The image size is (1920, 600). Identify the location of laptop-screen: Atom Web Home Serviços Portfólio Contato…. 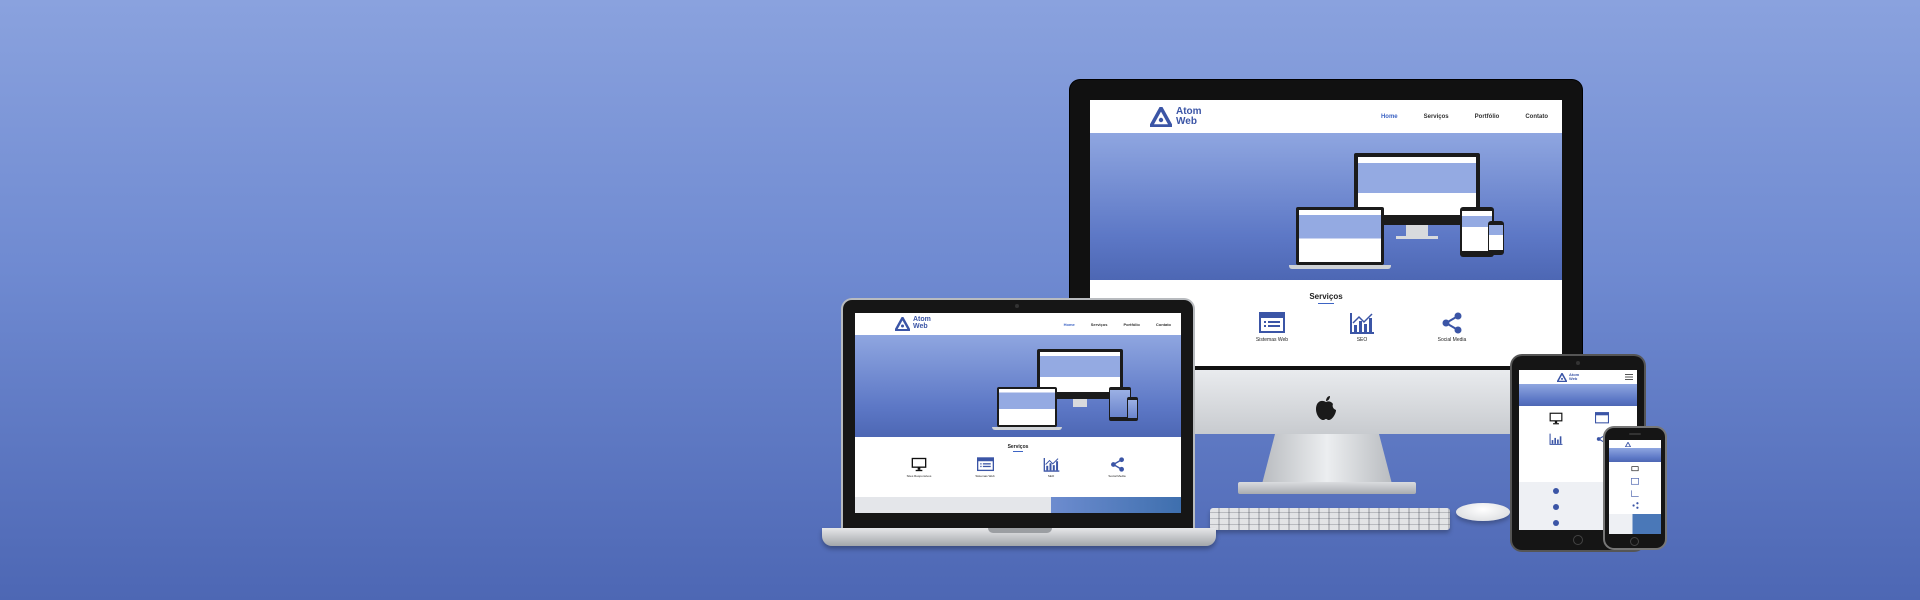
(1018, 413).